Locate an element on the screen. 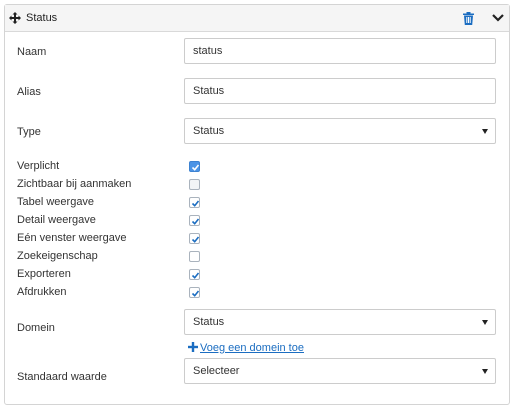 This screenshot has width=512, height=408. alias-input is located at coordinates (340, 91).